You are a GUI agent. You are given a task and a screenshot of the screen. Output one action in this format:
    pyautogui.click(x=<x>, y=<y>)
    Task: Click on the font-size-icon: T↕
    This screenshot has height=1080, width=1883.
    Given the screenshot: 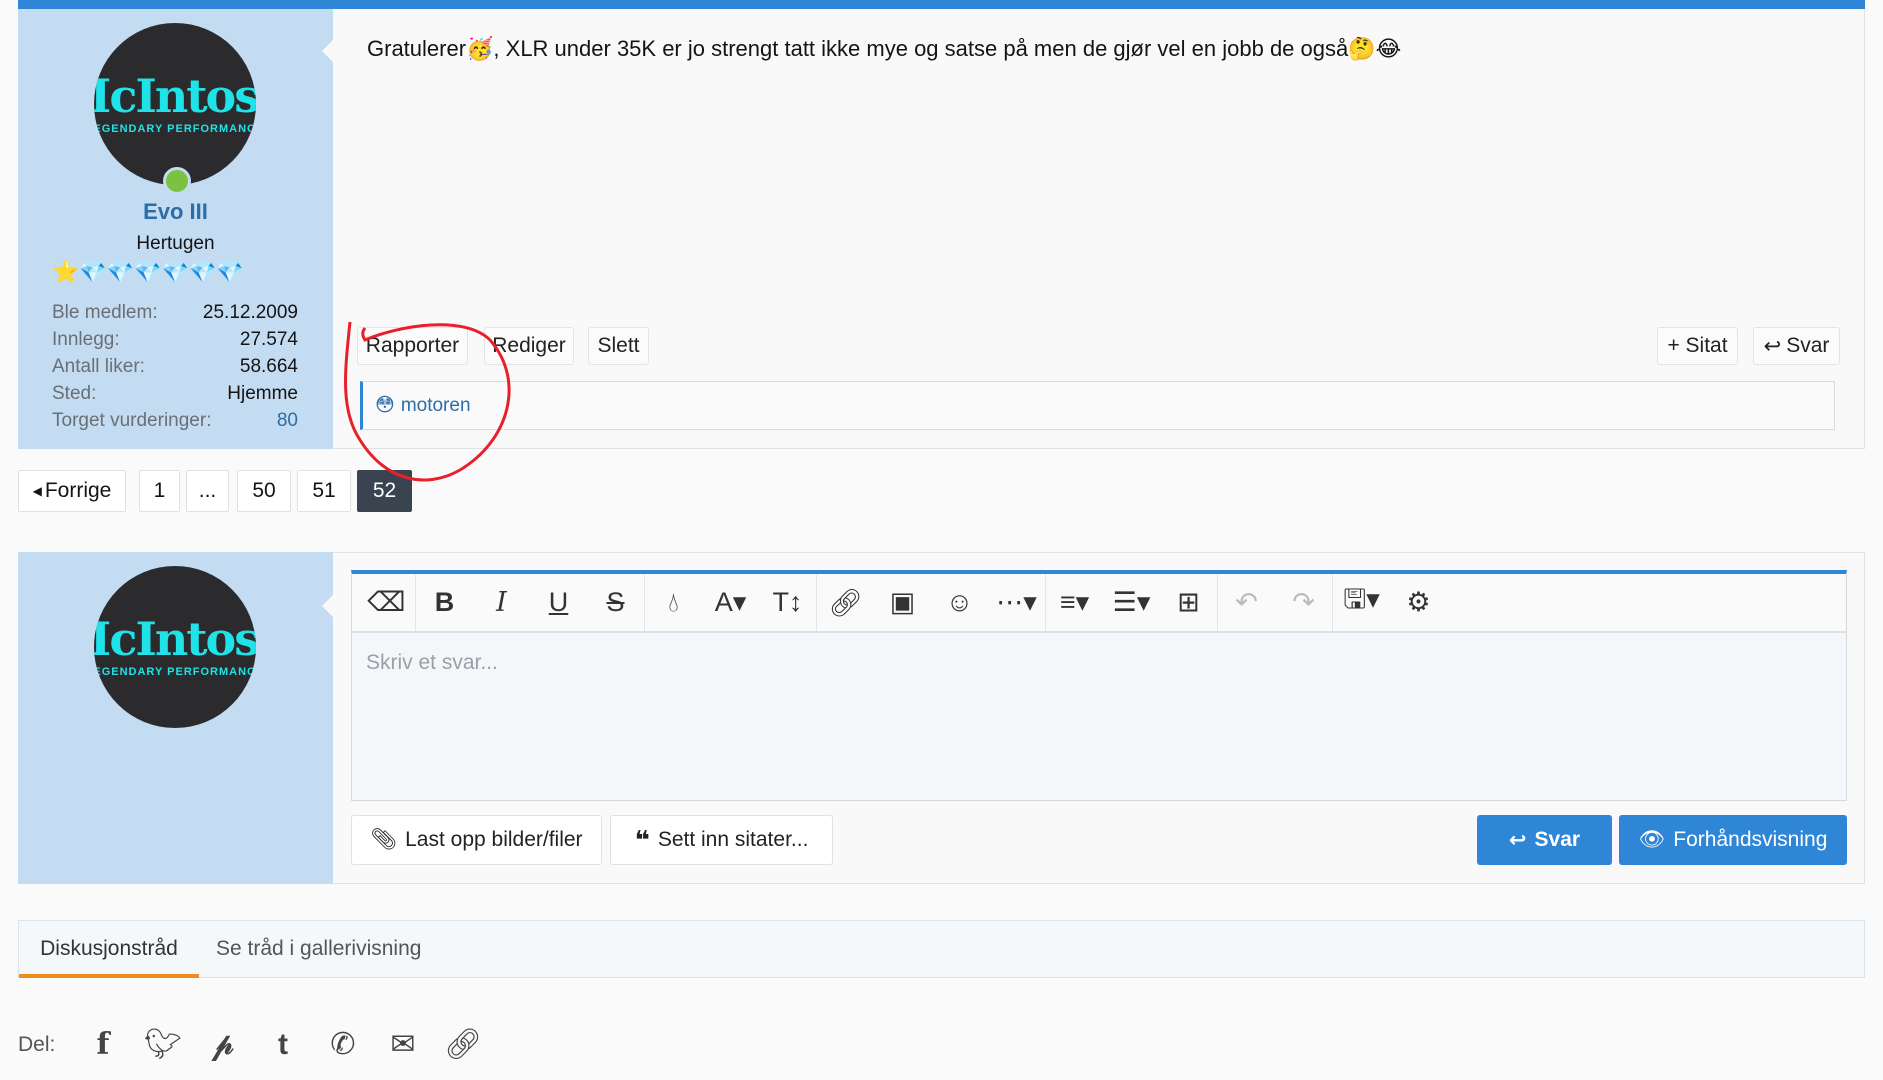 What is the action you would take?
    pyautogui.click(x=787, y=602)
    